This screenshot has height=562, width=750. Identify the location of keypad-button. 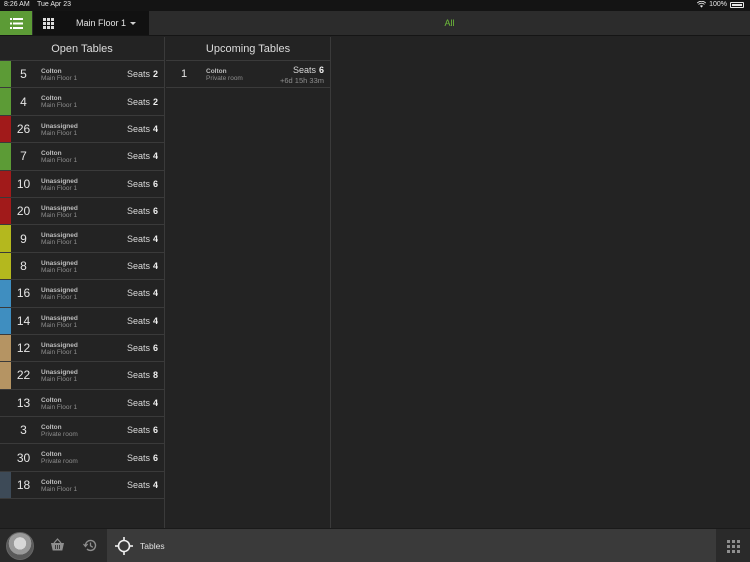
(733, 545).